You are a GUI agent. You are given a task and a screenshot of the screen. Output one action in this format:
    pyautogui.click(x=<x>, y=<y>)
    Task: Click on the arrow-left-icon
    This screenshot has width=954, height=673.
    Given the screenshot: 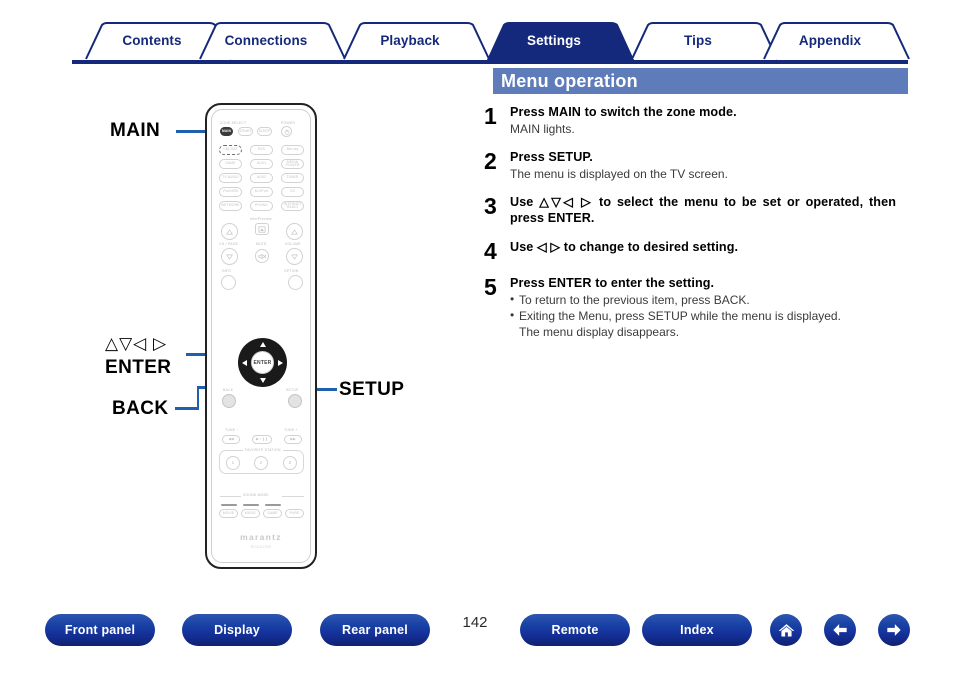 What is the action you would take?
    pyautogui.click(x=840, y=630)
    